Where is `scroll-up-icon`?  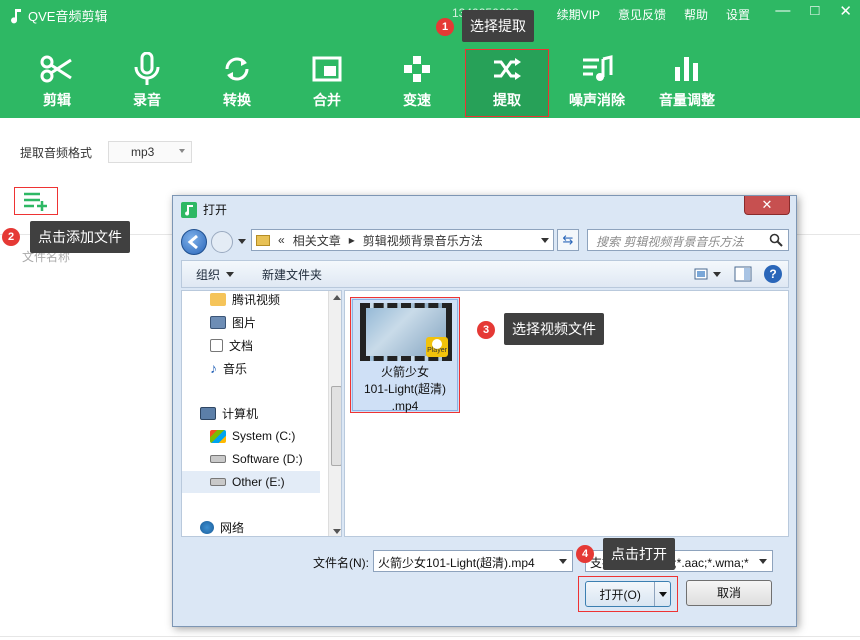 scroll-up-icon is located at coordinates (337, 297).